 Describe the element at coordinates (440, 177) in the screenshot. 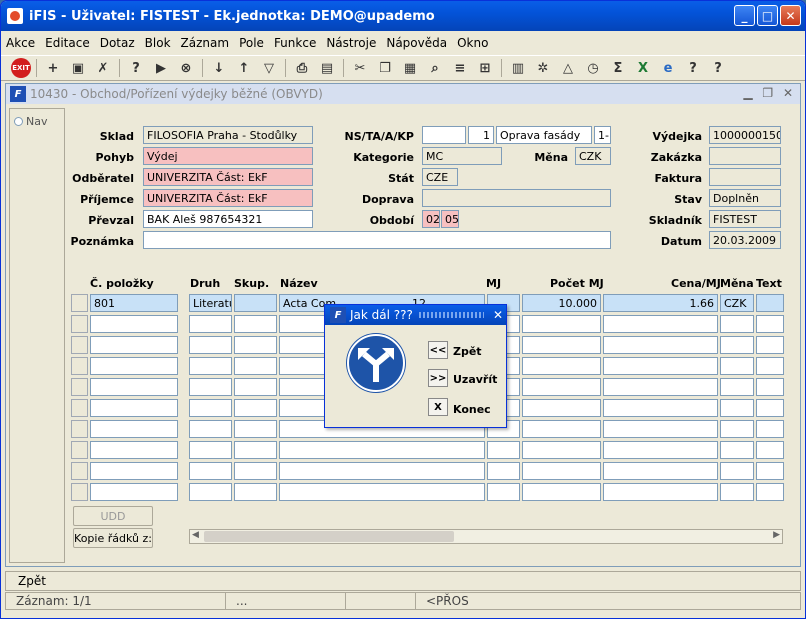

I see `field-stat: CZE` at that location.